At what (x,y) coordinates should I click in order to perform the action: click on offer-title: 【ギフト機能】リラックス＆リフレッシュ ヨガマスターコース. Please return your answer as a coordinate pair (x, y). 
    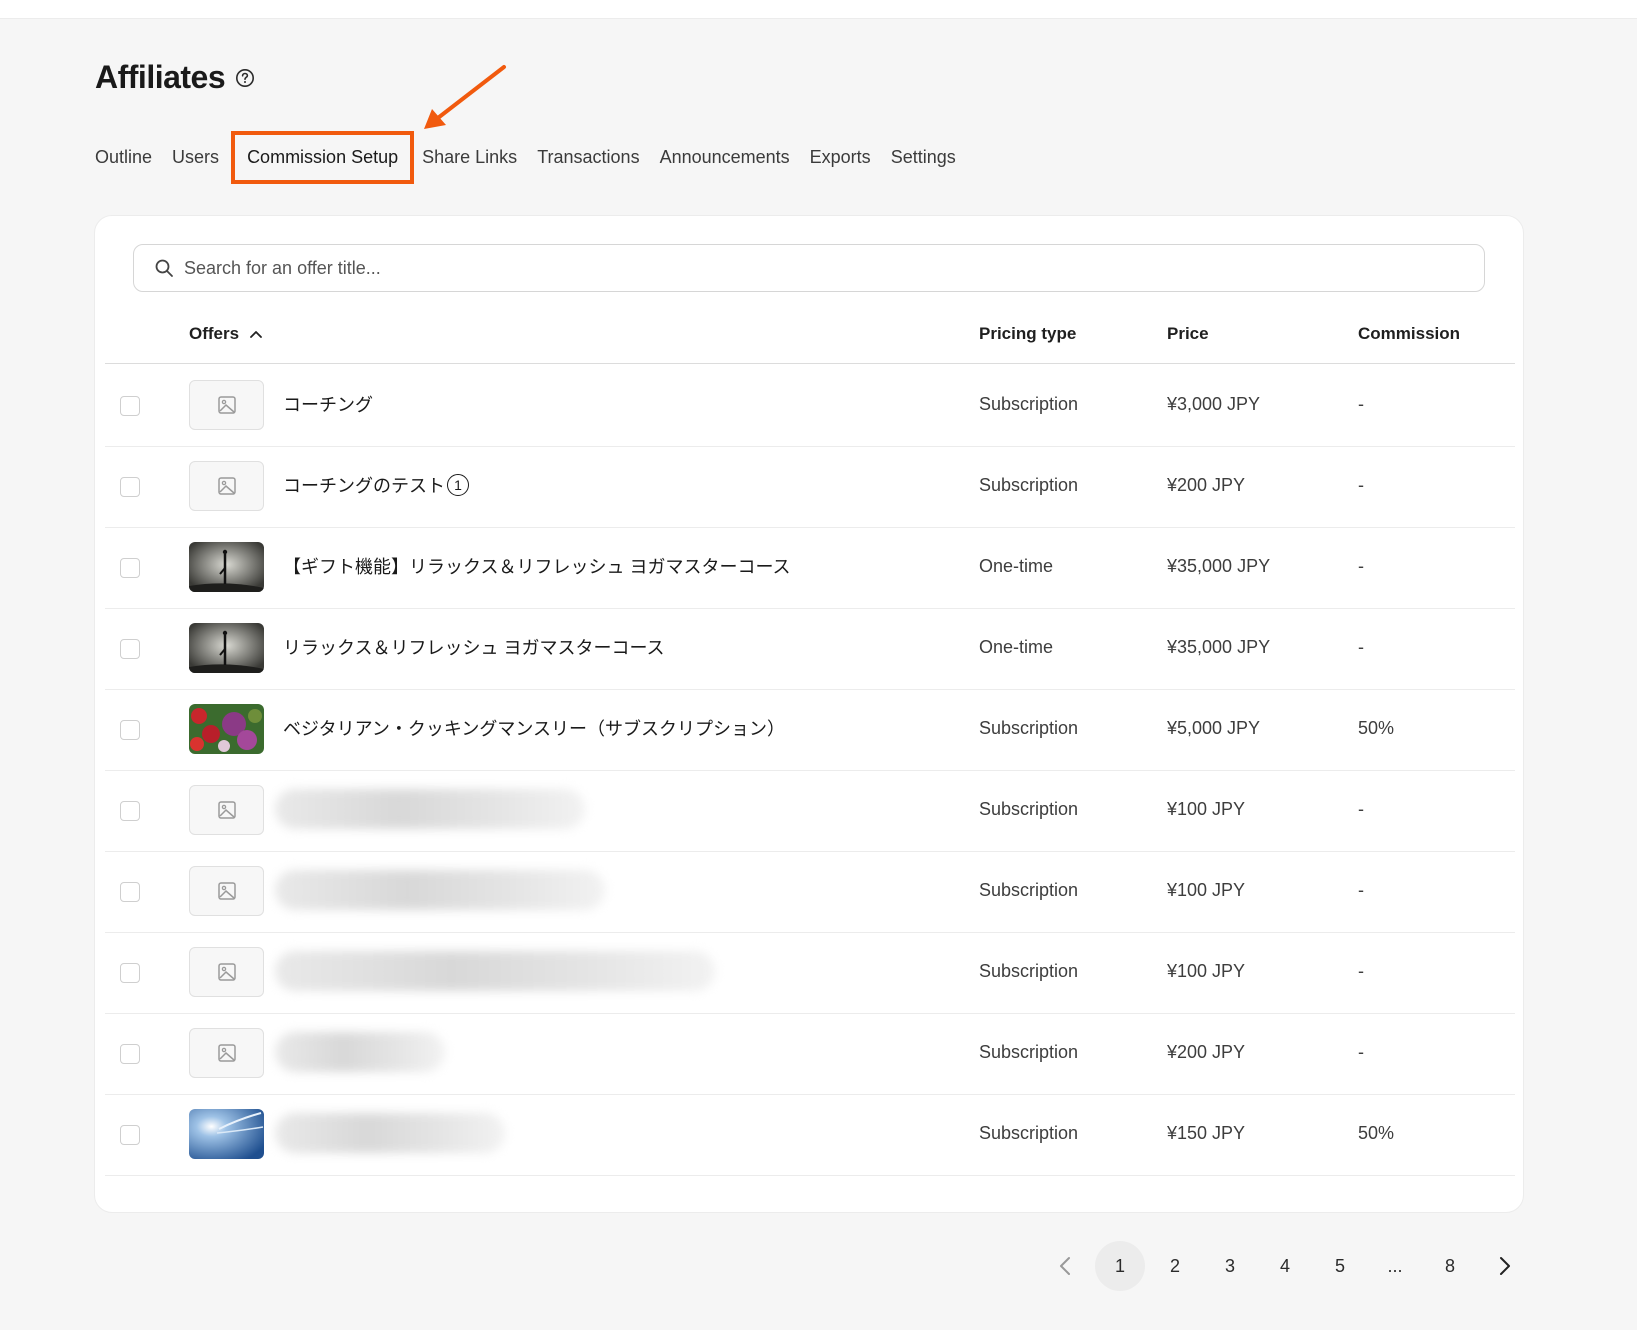
    Looking at the image, I should click on (537, 566).